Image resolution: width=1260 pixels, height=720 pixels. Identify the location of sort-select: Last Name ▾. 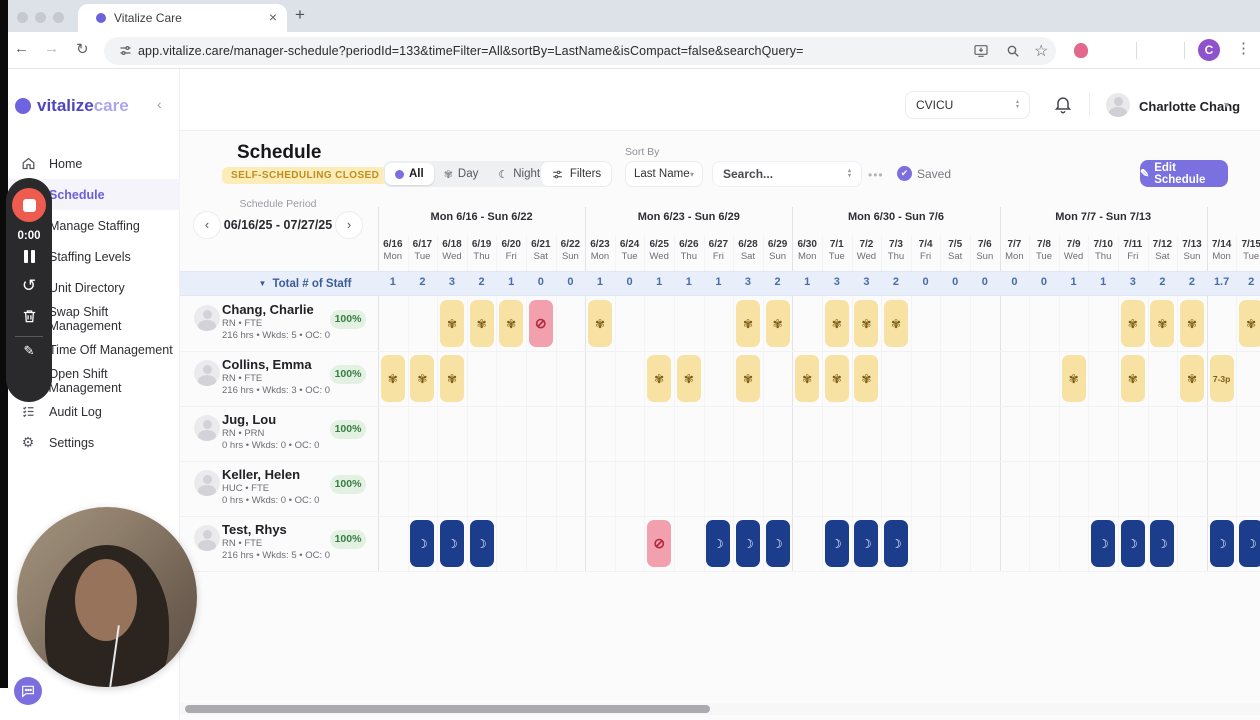
(664, 174).